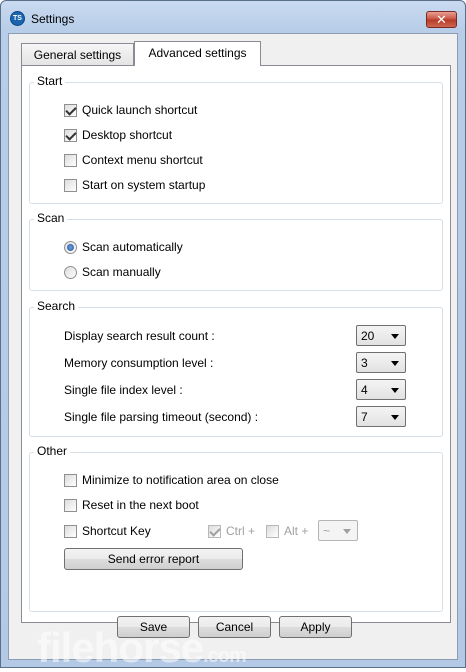  Describe the element at coordinates (197, 53) in the screenshot. I see `tab-advanced-settings: Advanced settings` at that location.